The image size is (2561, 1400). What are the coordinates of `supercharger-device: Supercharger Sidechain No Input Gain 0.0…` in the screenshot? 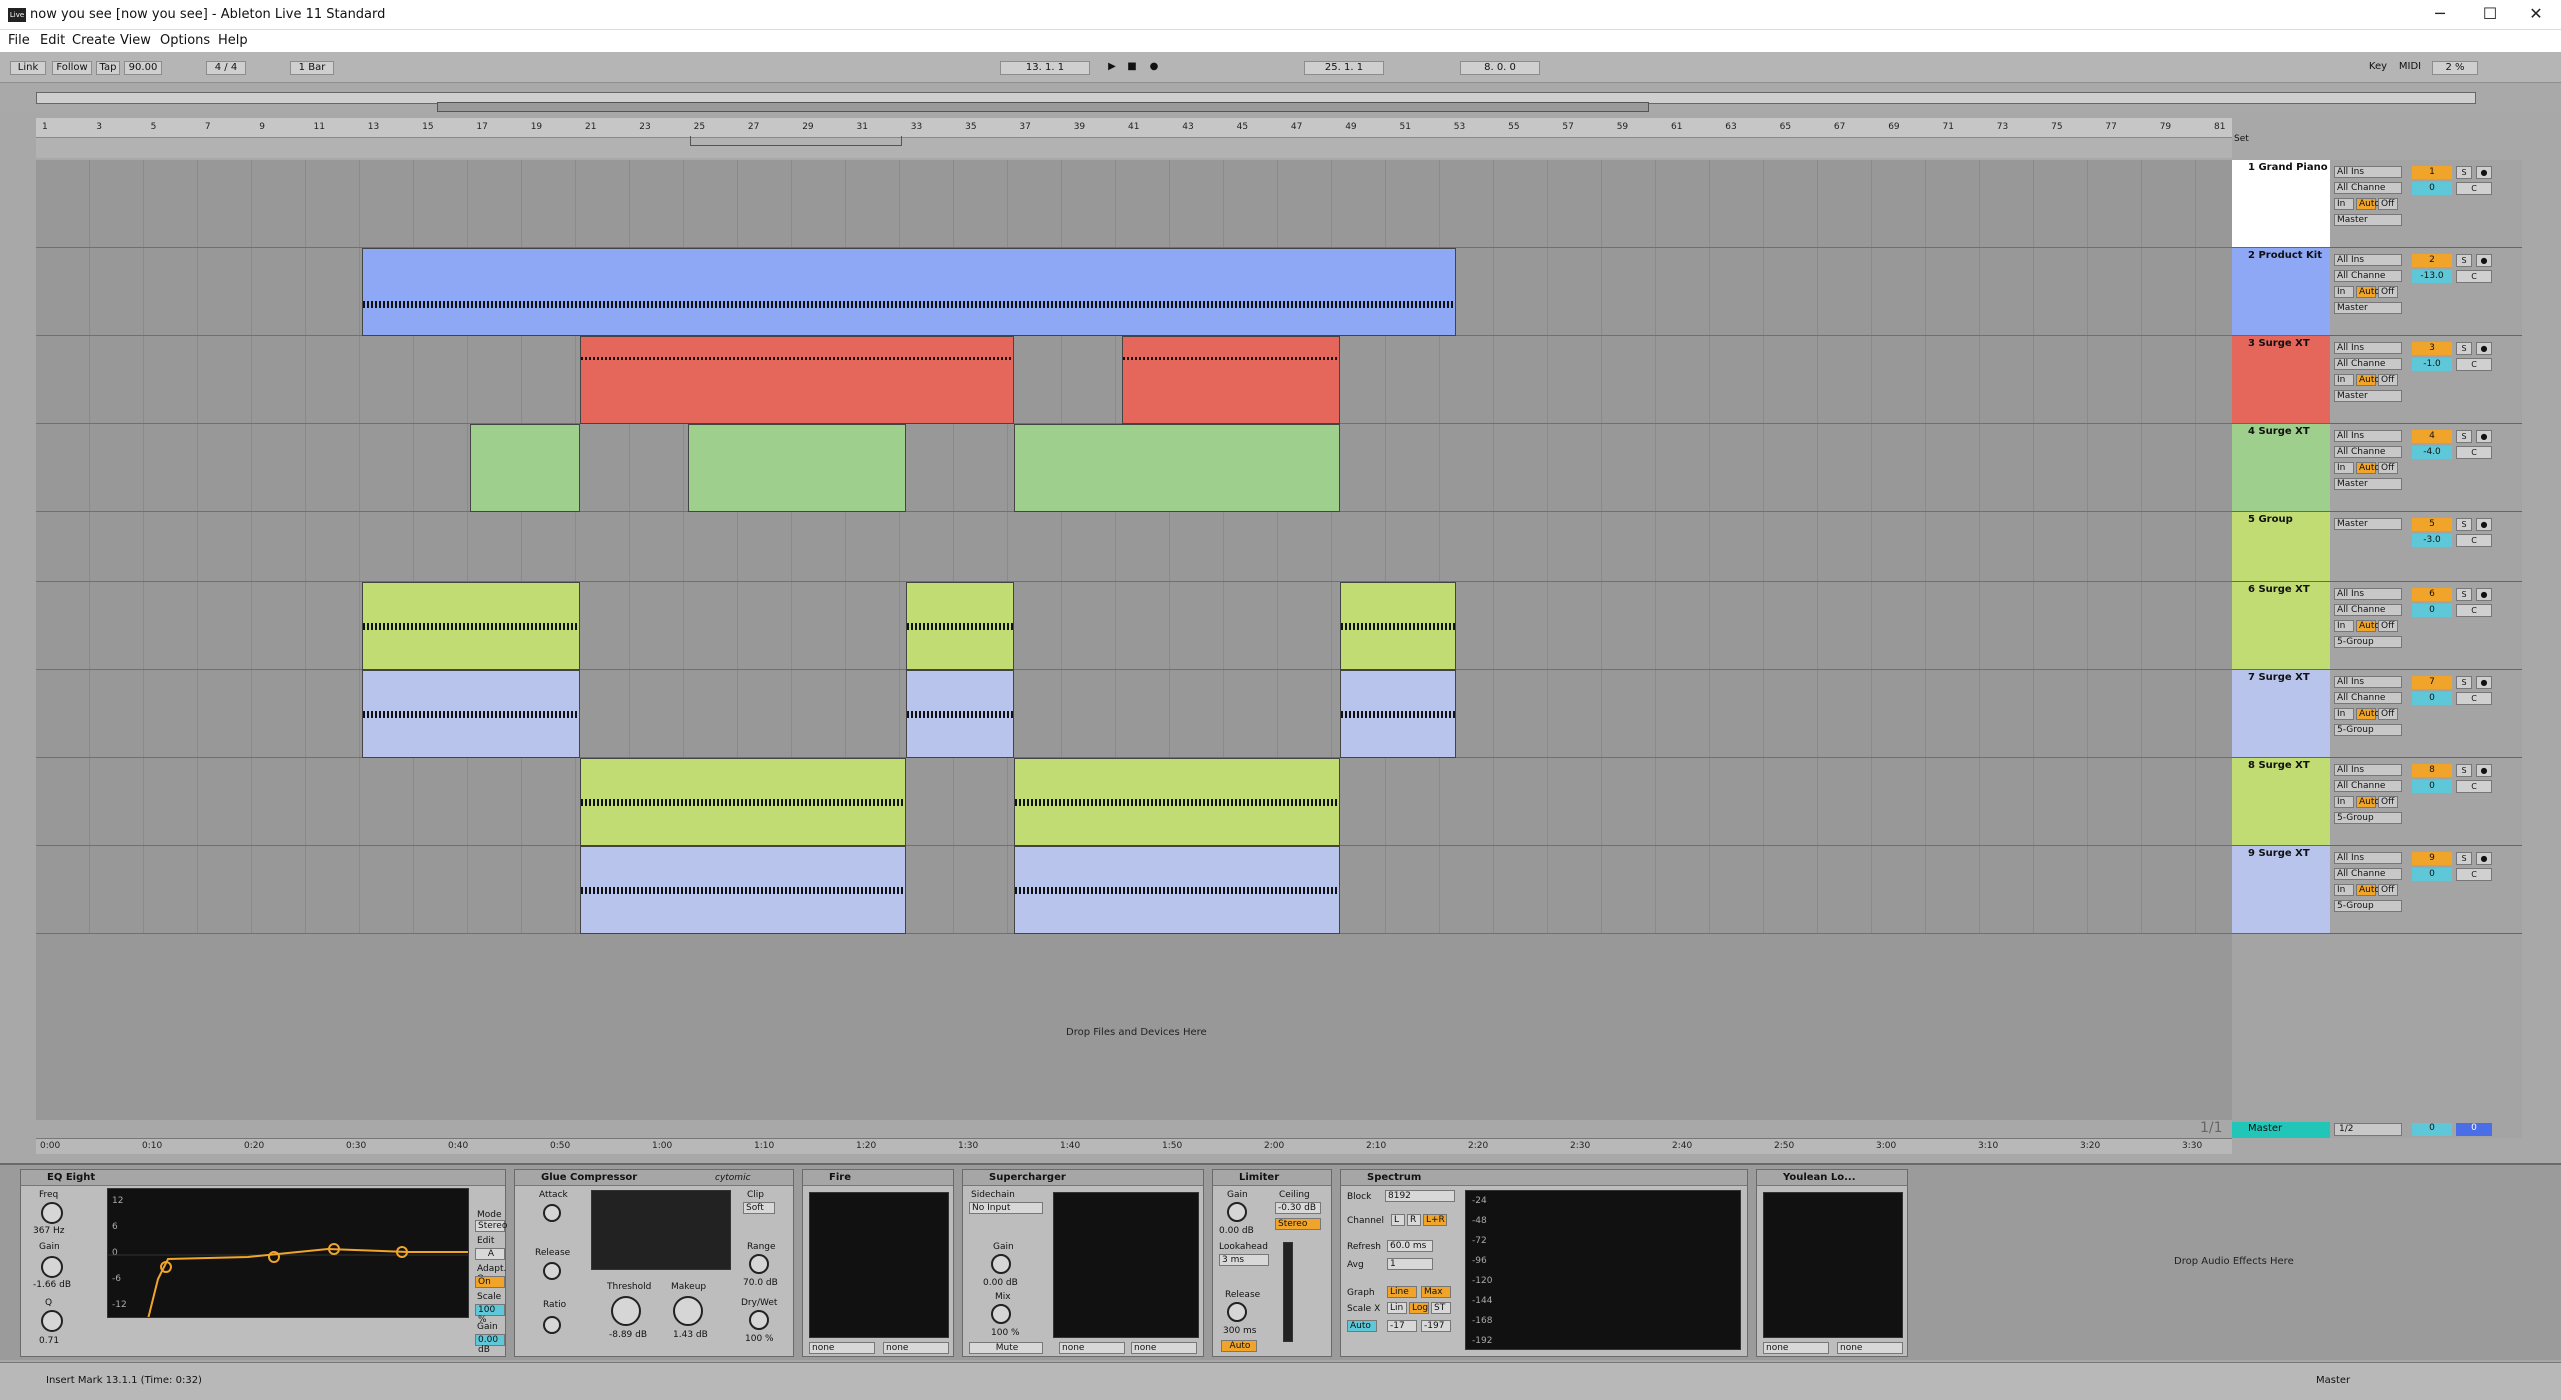 It's located at (1083, 1263).